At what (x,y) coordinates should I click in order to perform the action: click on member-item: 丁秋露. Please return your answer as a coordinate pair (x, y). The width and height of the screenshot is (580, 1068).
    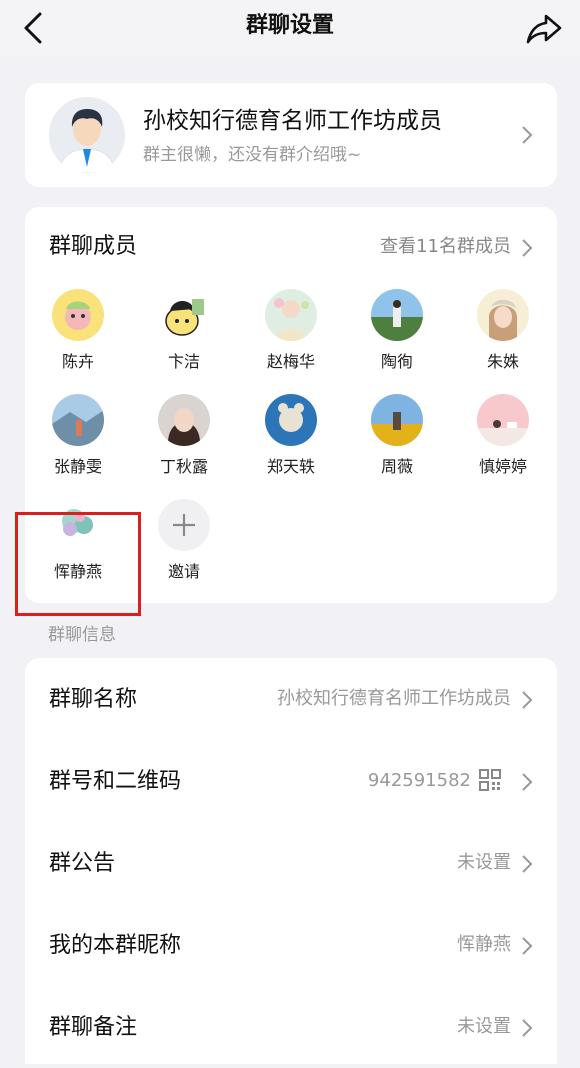
    Looking at the image, I should click on (184, 442).